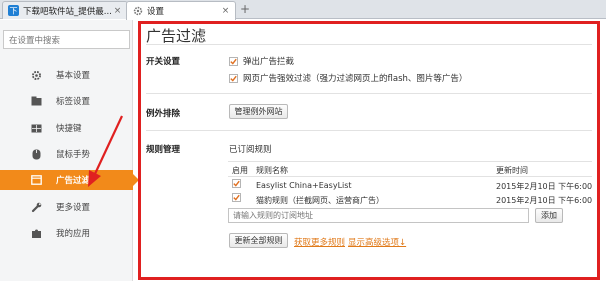  I want to click on tab-title: 设置, so click(156, 12).